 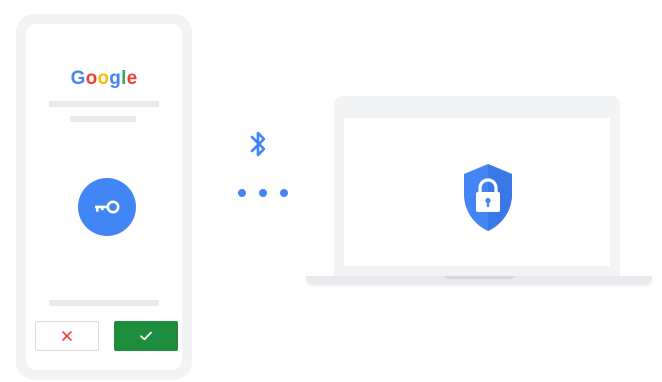 I want to click on check-icon, so click(x=146, y=336).